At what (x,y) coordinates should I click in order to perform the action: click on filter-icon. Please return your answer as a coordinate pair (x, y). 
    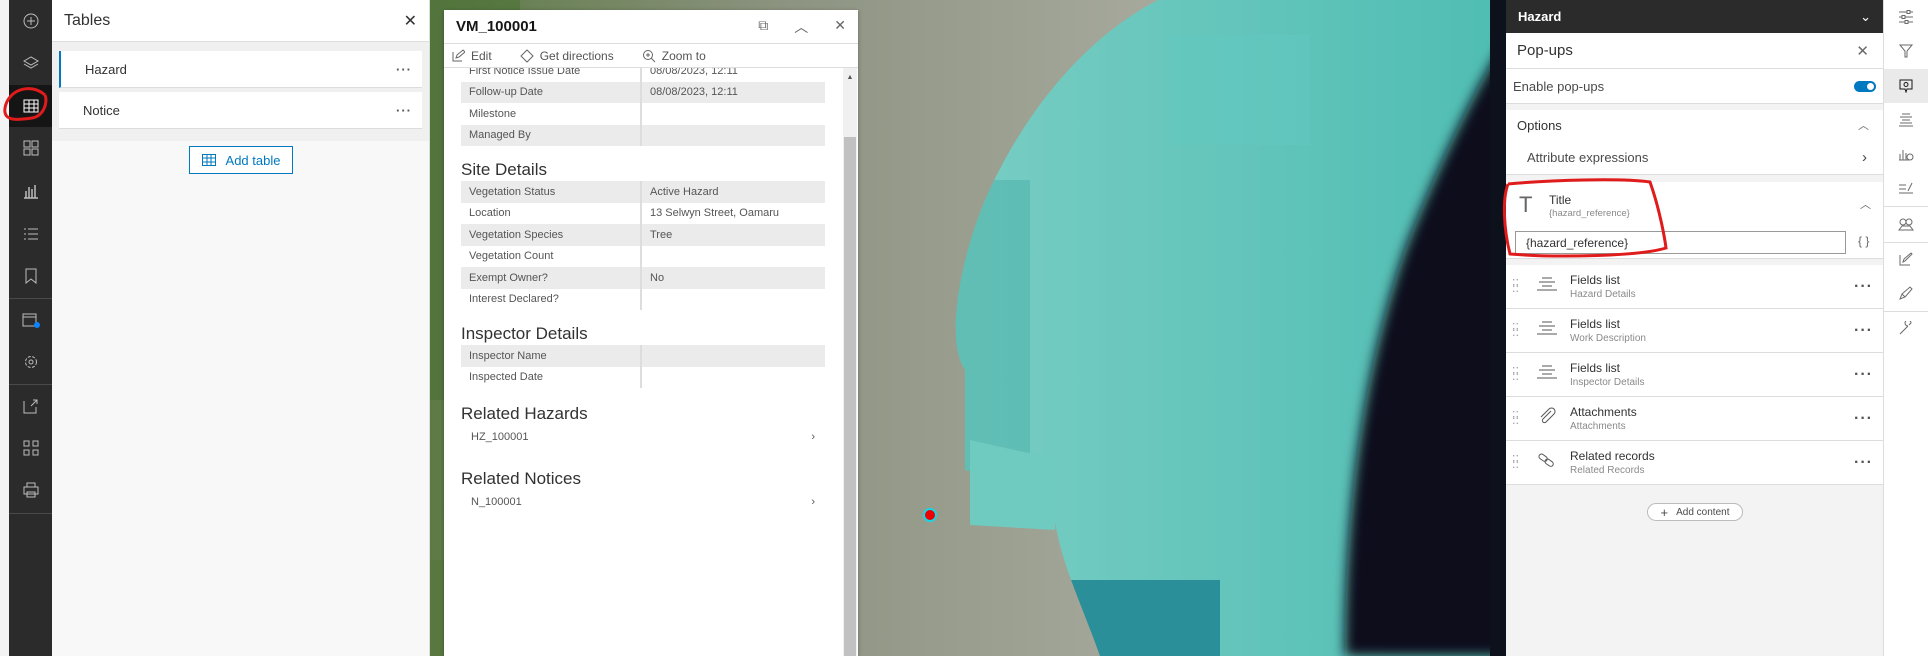
    Looking at the image, I should click on (1906, 51).